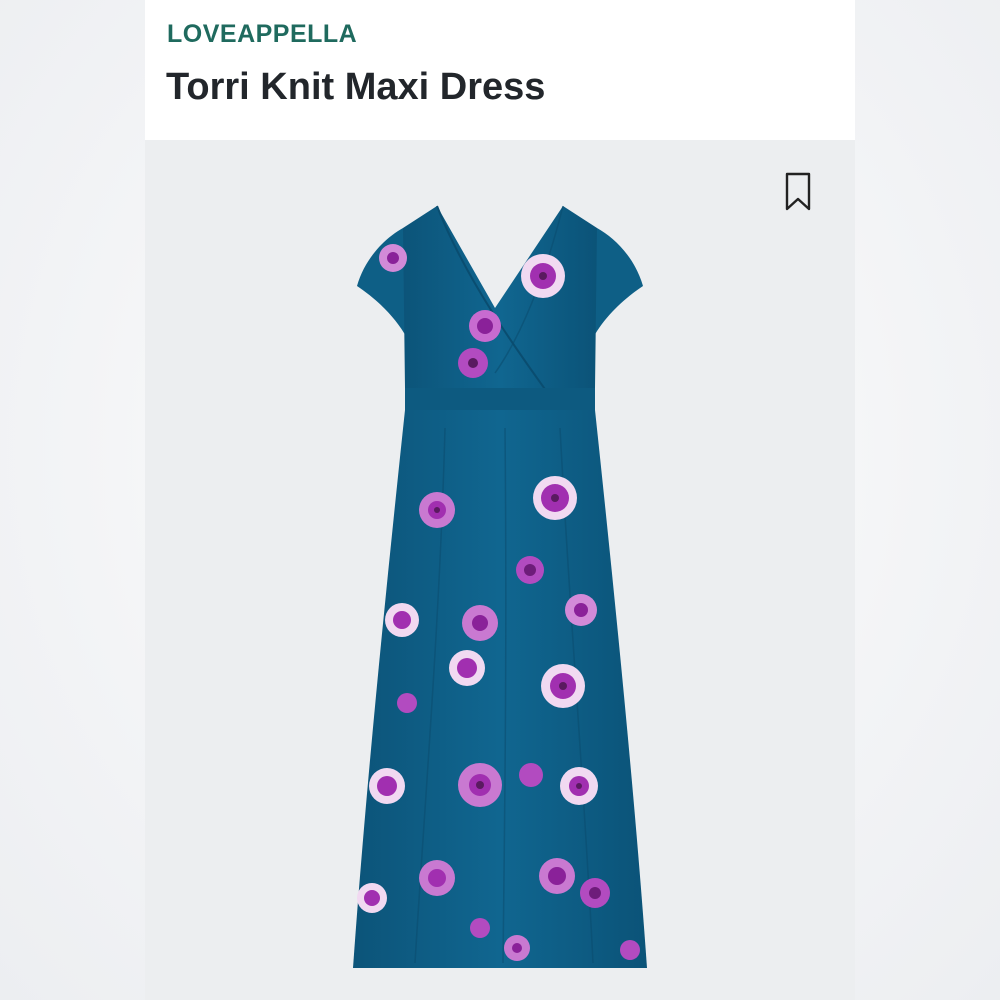  I want to click on product-header: LOVEAPPELLA Torri Knit Maxi Dress, so click(500, 70).